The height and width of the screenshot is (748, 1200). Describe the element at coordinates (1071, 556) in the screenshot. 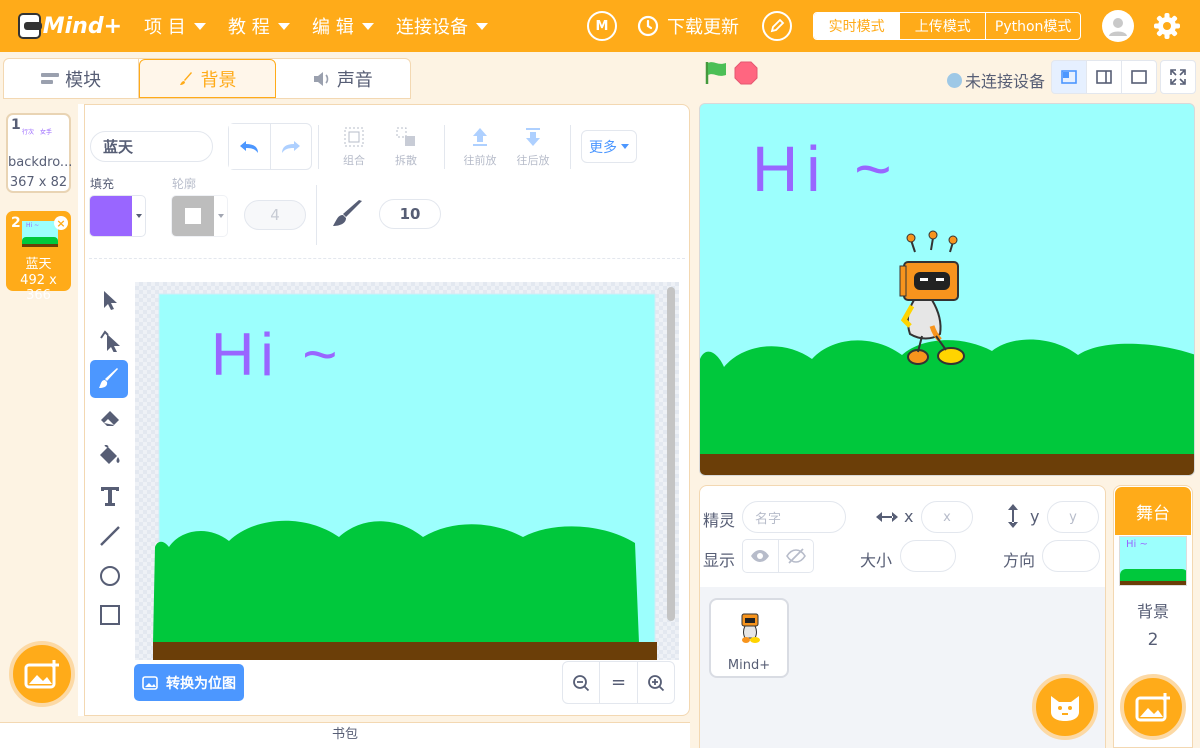

I see `direction-input` at that location.